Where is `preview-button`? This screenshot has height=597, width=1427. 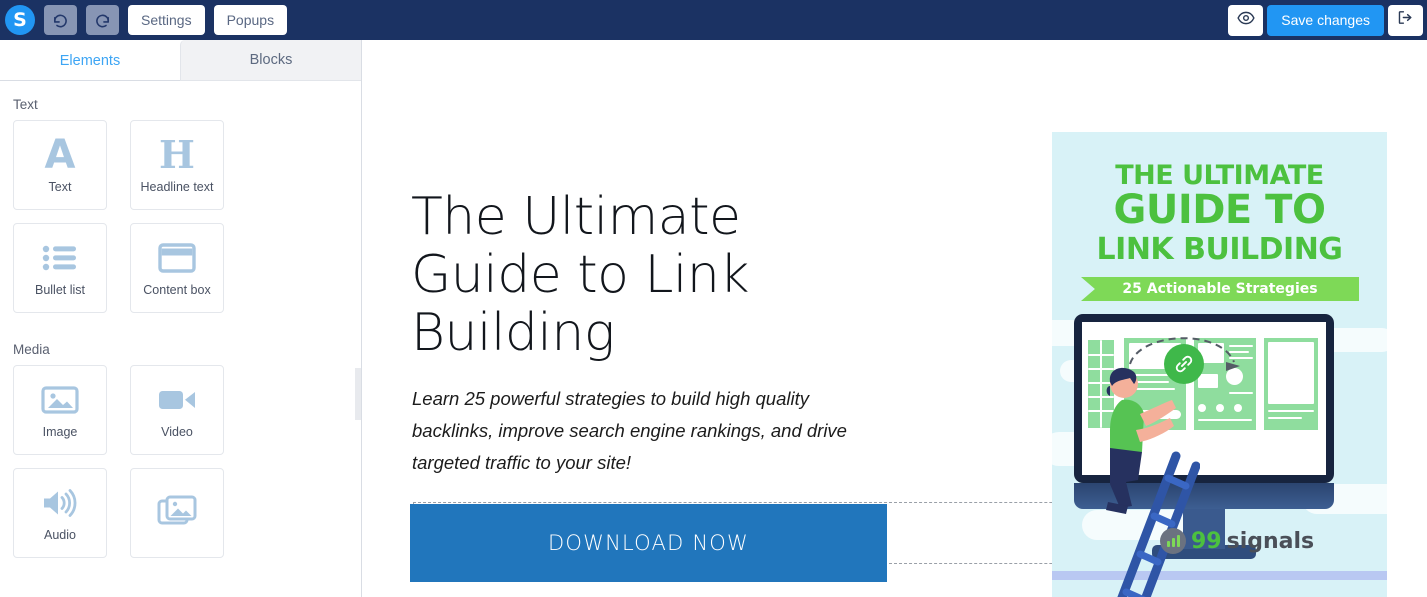 preview-button is located at coordinates (1246, 20).